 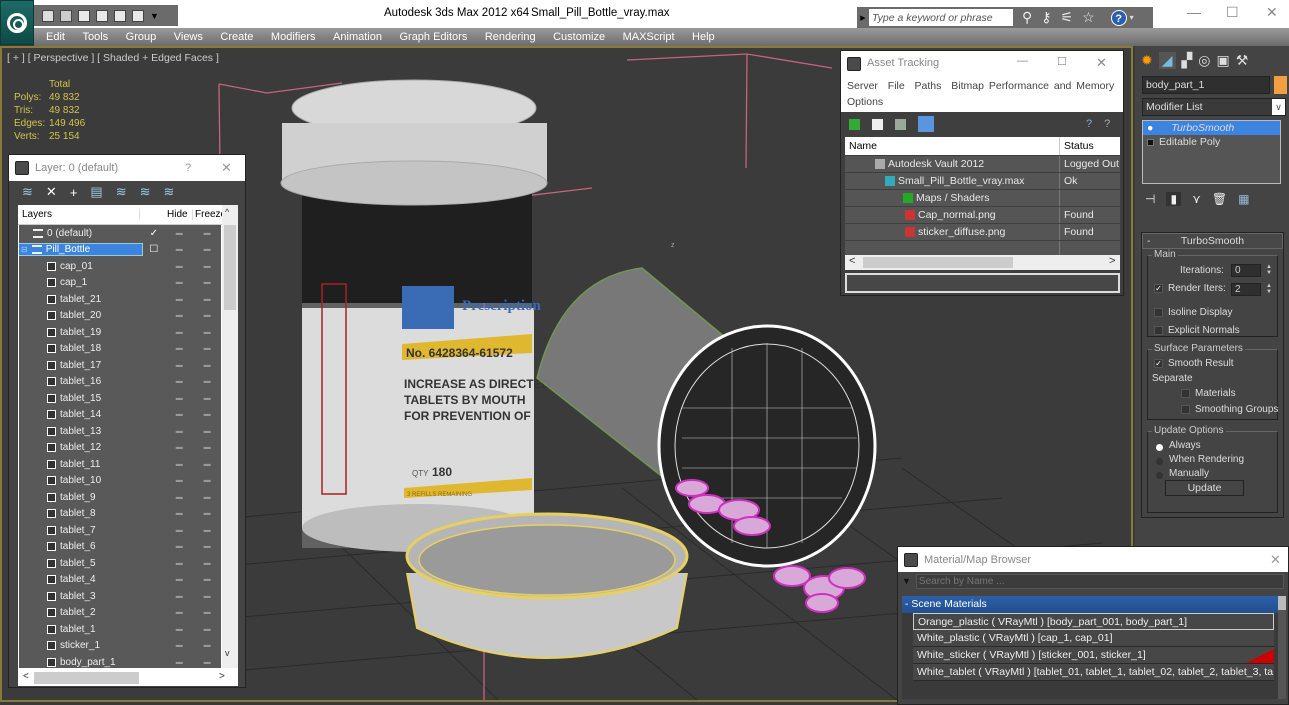 What do you see at coordinates (1093, 559) in the screenshot?
I see `material-browser-titlebar: Material/Map Browser ✕` at bounding box center [1093, 559].